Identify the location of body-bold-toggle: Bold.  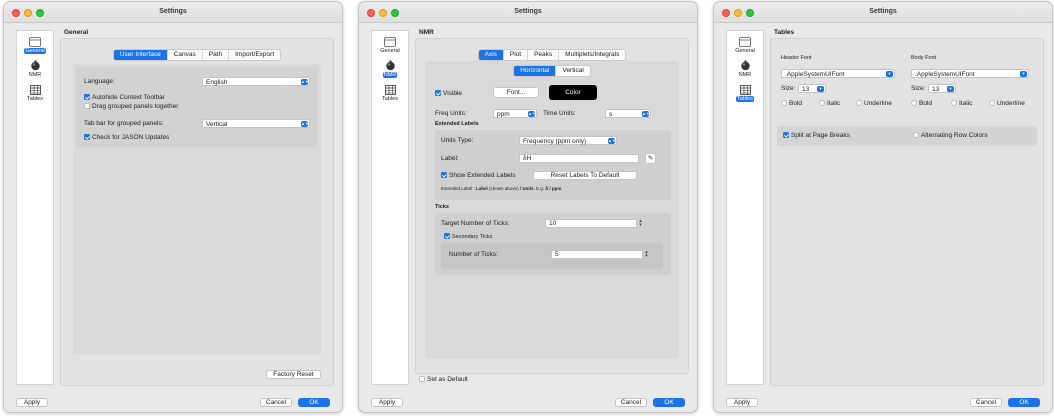
(921, 103).